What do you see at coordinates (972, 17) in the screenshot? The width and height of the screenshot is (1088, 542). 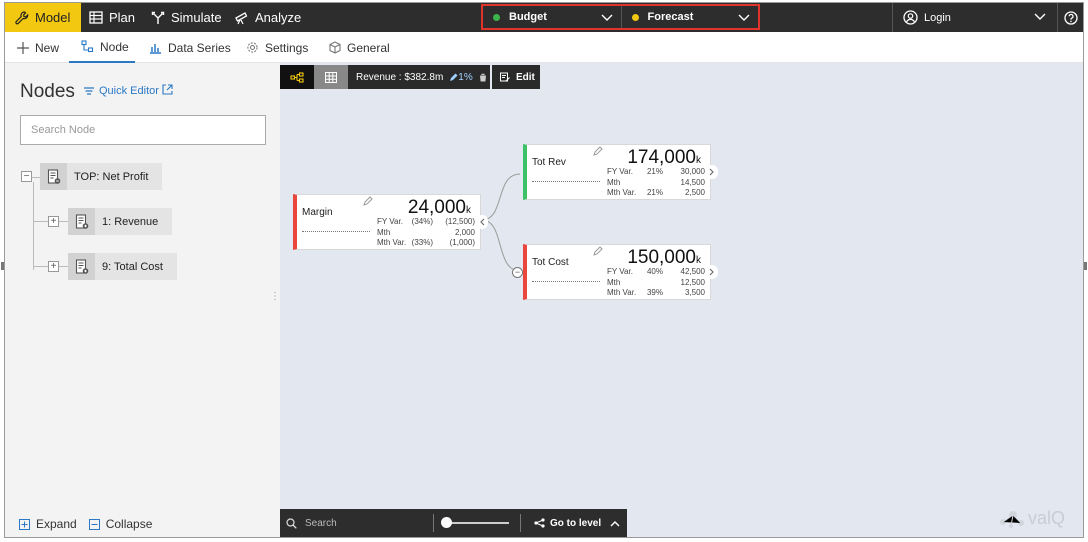 I see `login-dropdown: Login` at bounding box center [972, 17].